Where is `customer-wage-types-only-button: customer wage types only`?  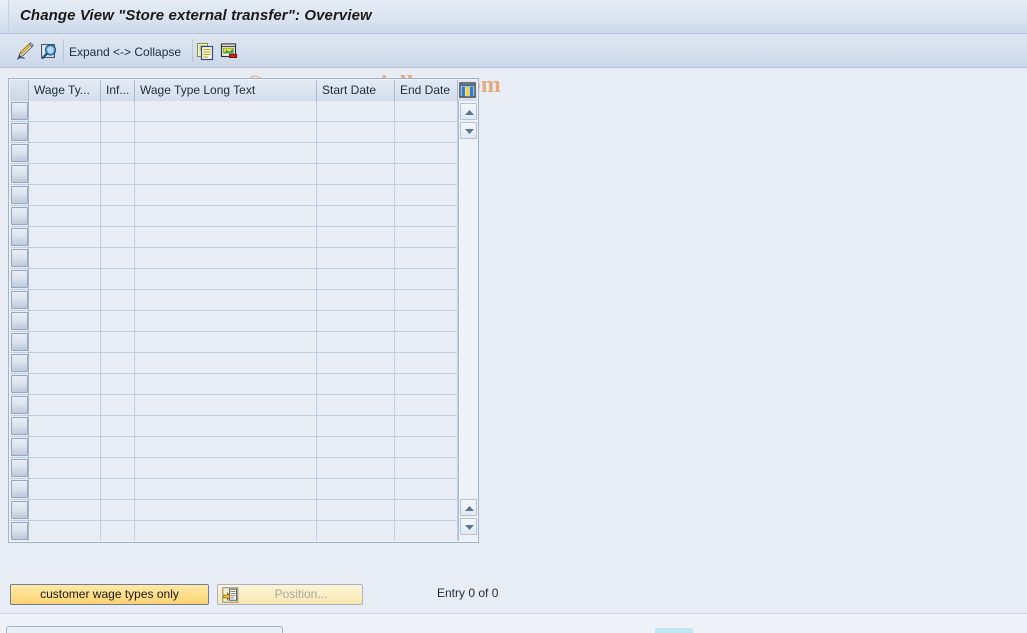 customer-wage-types-only-button: customer wage types only is located at coordinates (109, 594).